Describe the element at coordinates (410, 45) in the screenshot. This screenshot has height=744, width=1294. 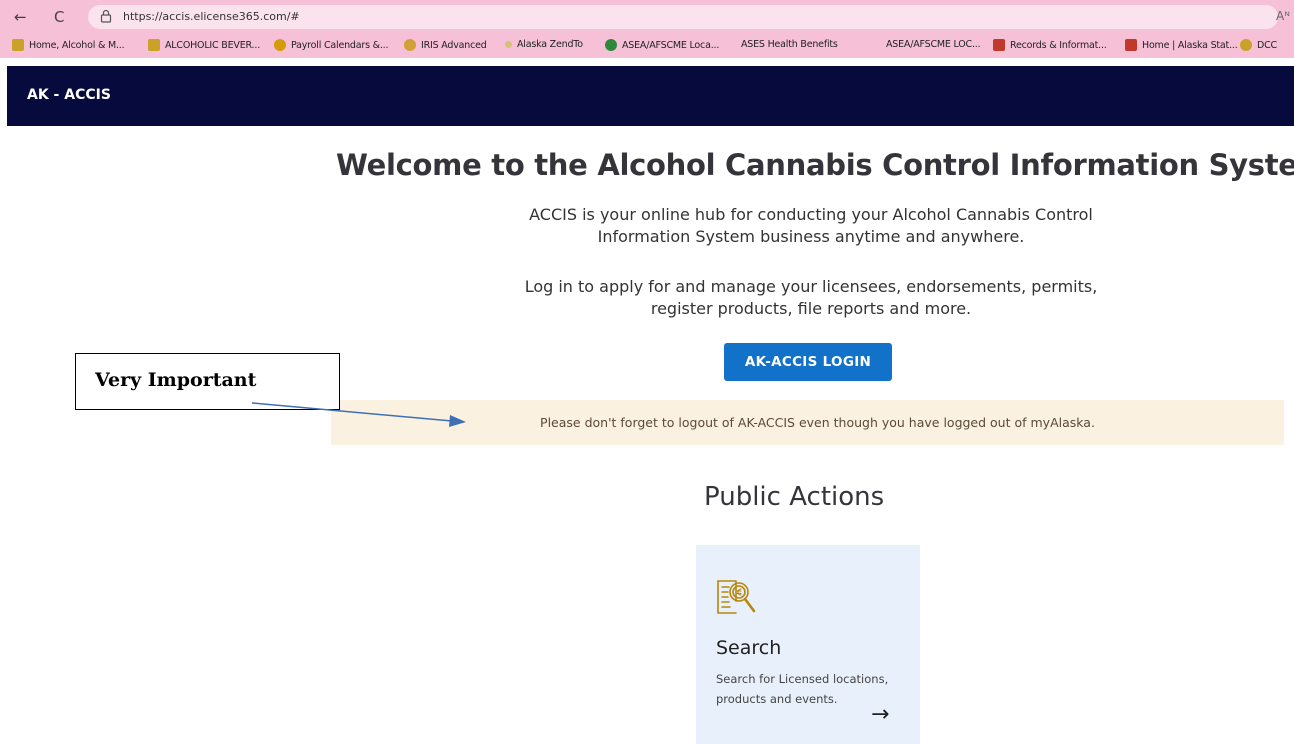
I see `iris-icon` at that location.